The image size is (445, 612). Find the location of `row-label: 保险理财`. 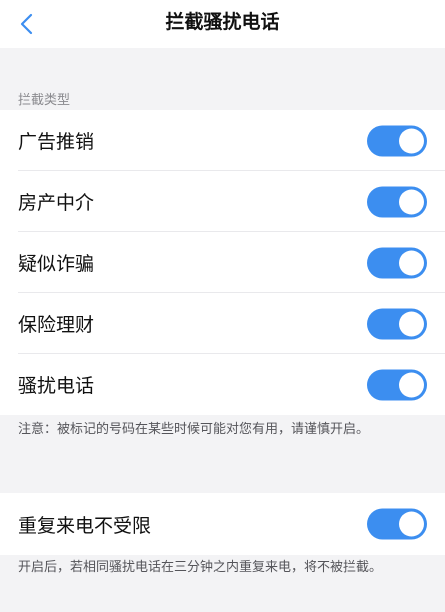

row-label: 保险理财 is located at coordinates (56, 325).